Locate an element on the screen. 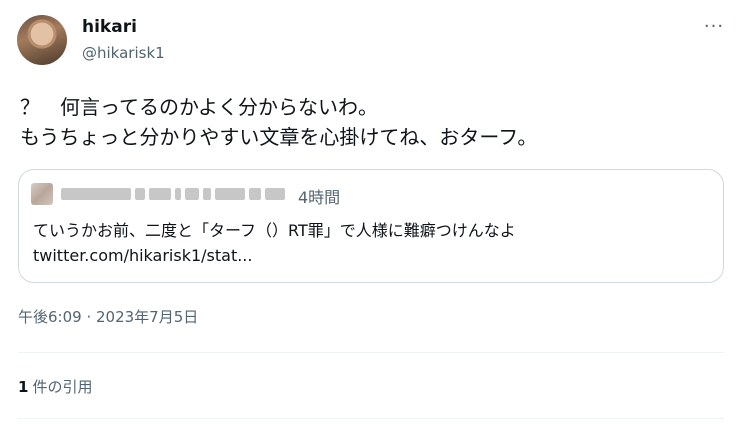 This screenshot has width=740, height=429. quote-count-label: 件の引用 is located at coordinates (62, 387).